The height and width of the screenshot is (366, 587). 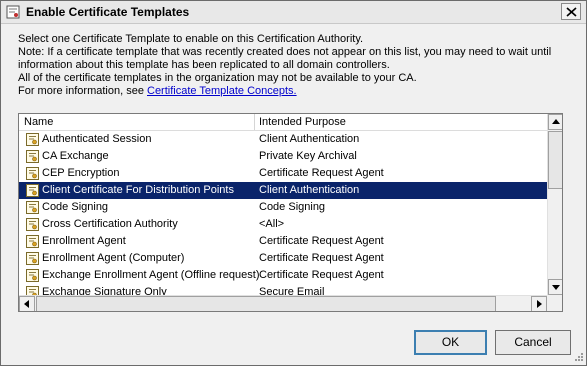 I want to click on arrow-right-icon, so click(x=539, y=304).